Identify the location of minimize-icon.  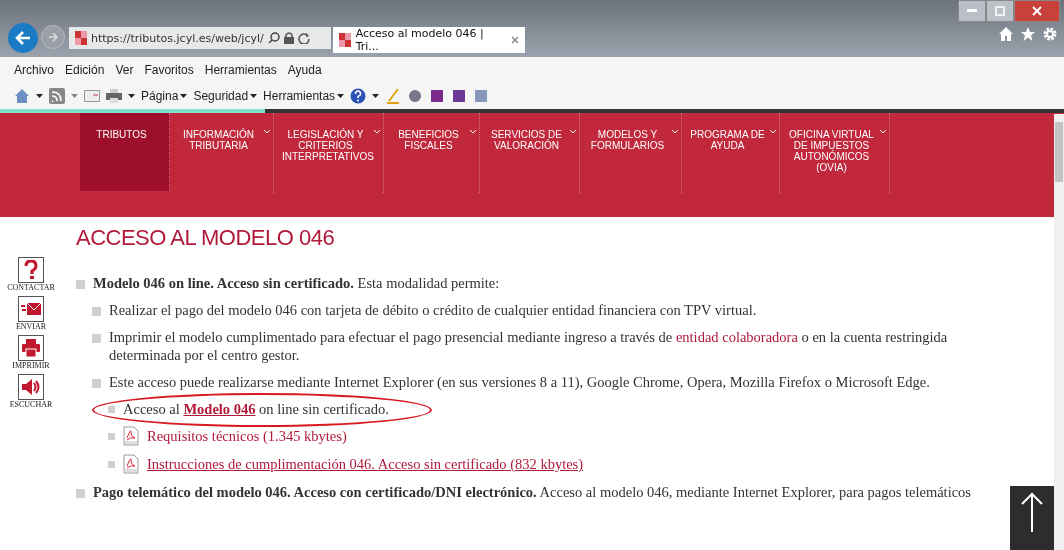
(972, 11).